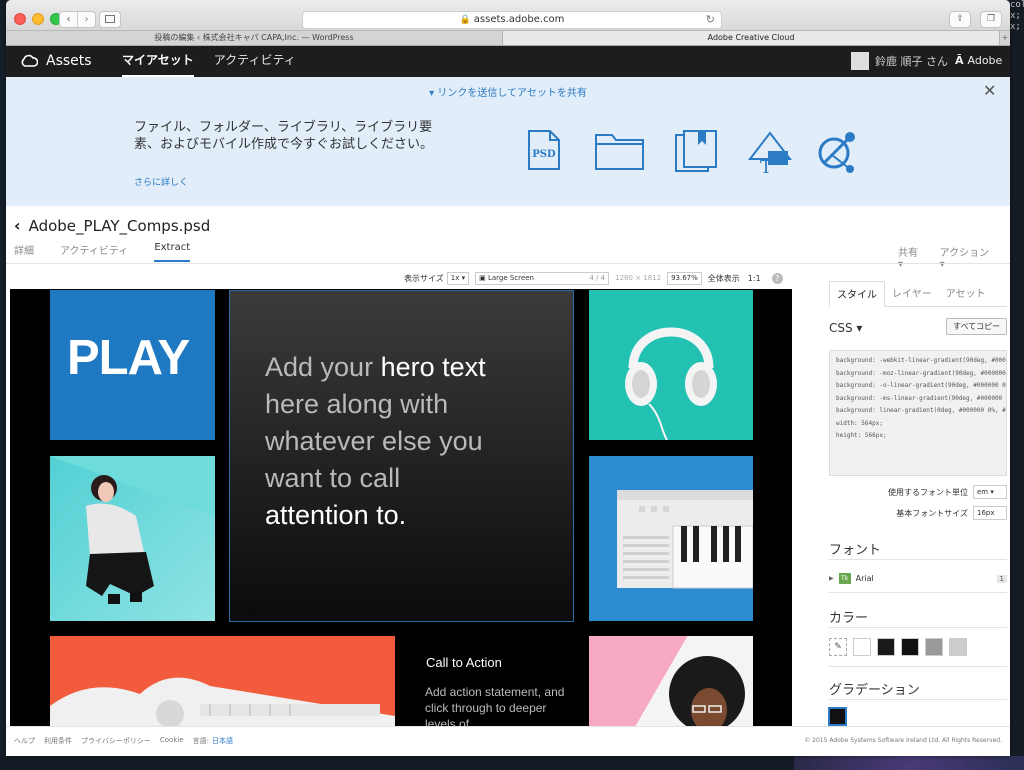 This screenshot has width=1024, height=770. What do you see at coordinates (978, 60) in the screenshot?
I see `adobe-link: Ā Adobe` at bounding box center [978, 60].